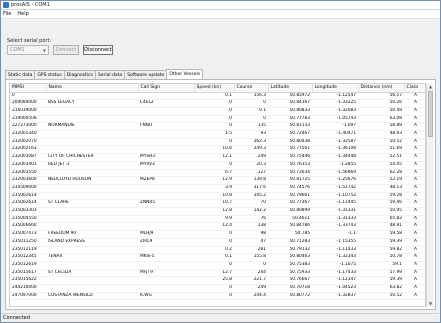 The width and height of the screenshot is (441, 323). Describe the element at coordinates (430, 86) in the screenshot. I see `scroll-up-arrow-icon: ▲` at that location.